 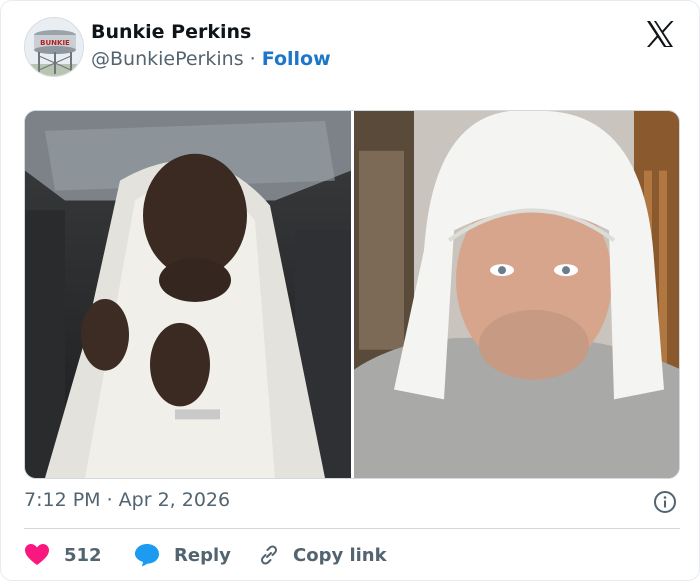 What do you see at coordinates (202, 555) in the screenshot?
I see `reply-label: Reply` at bounding box center [202, 555].